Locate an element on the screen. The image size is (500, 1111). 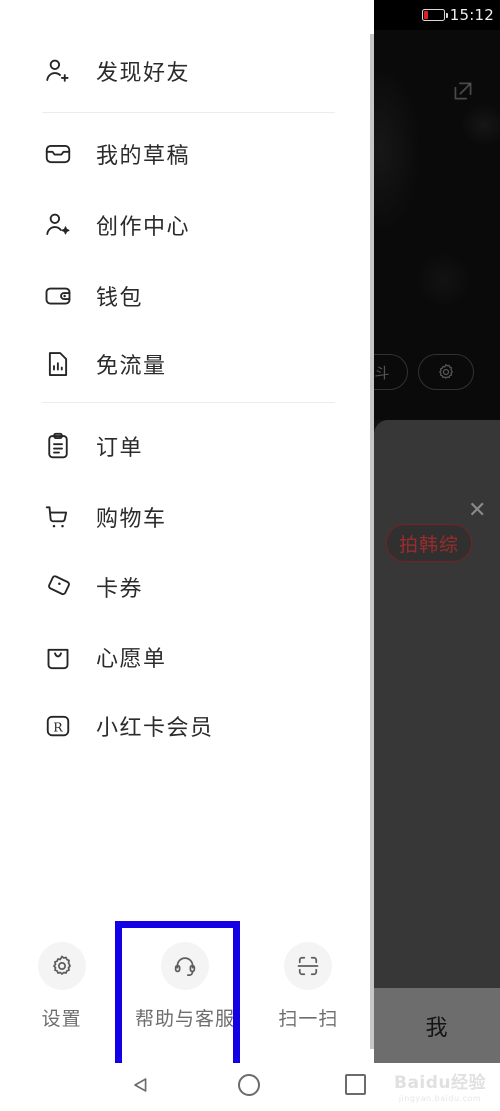
external-link-icon is located at coordinates (463, 91).